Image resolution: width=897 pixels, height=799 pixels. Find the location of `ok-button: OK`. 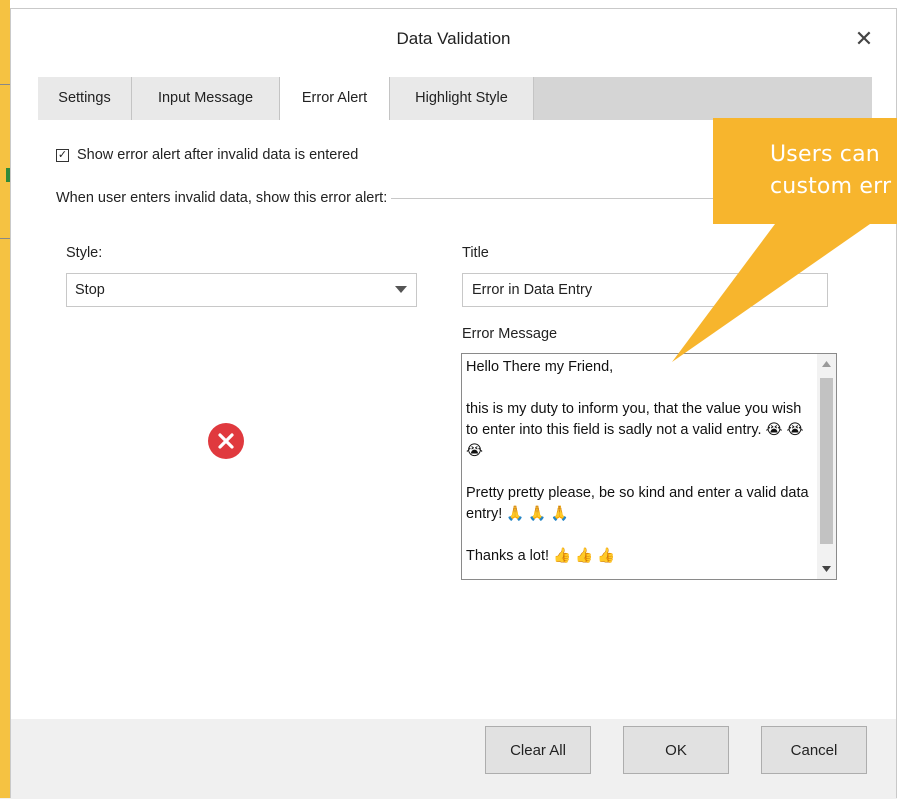

ok-button: OK is located at coordinates (676, 750).